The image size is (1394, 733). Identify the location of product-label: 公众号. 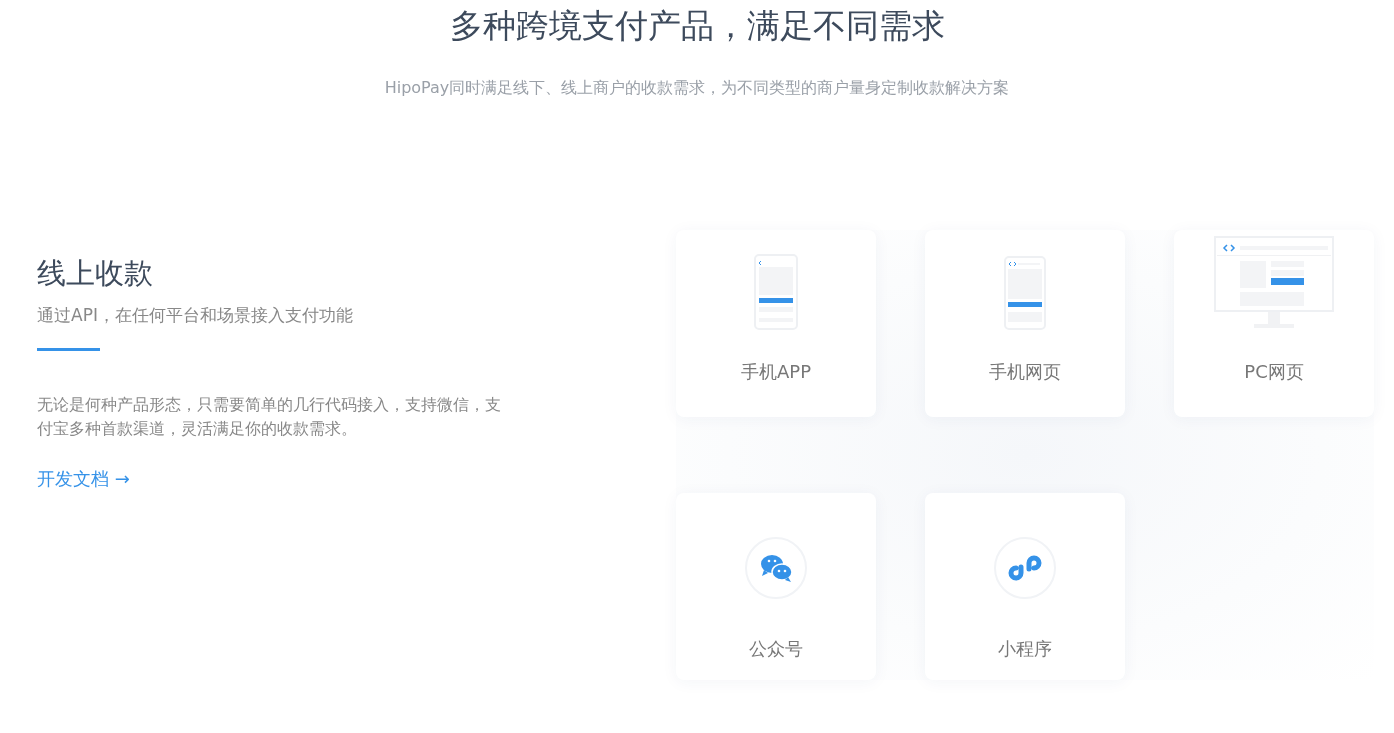
(776, 649).